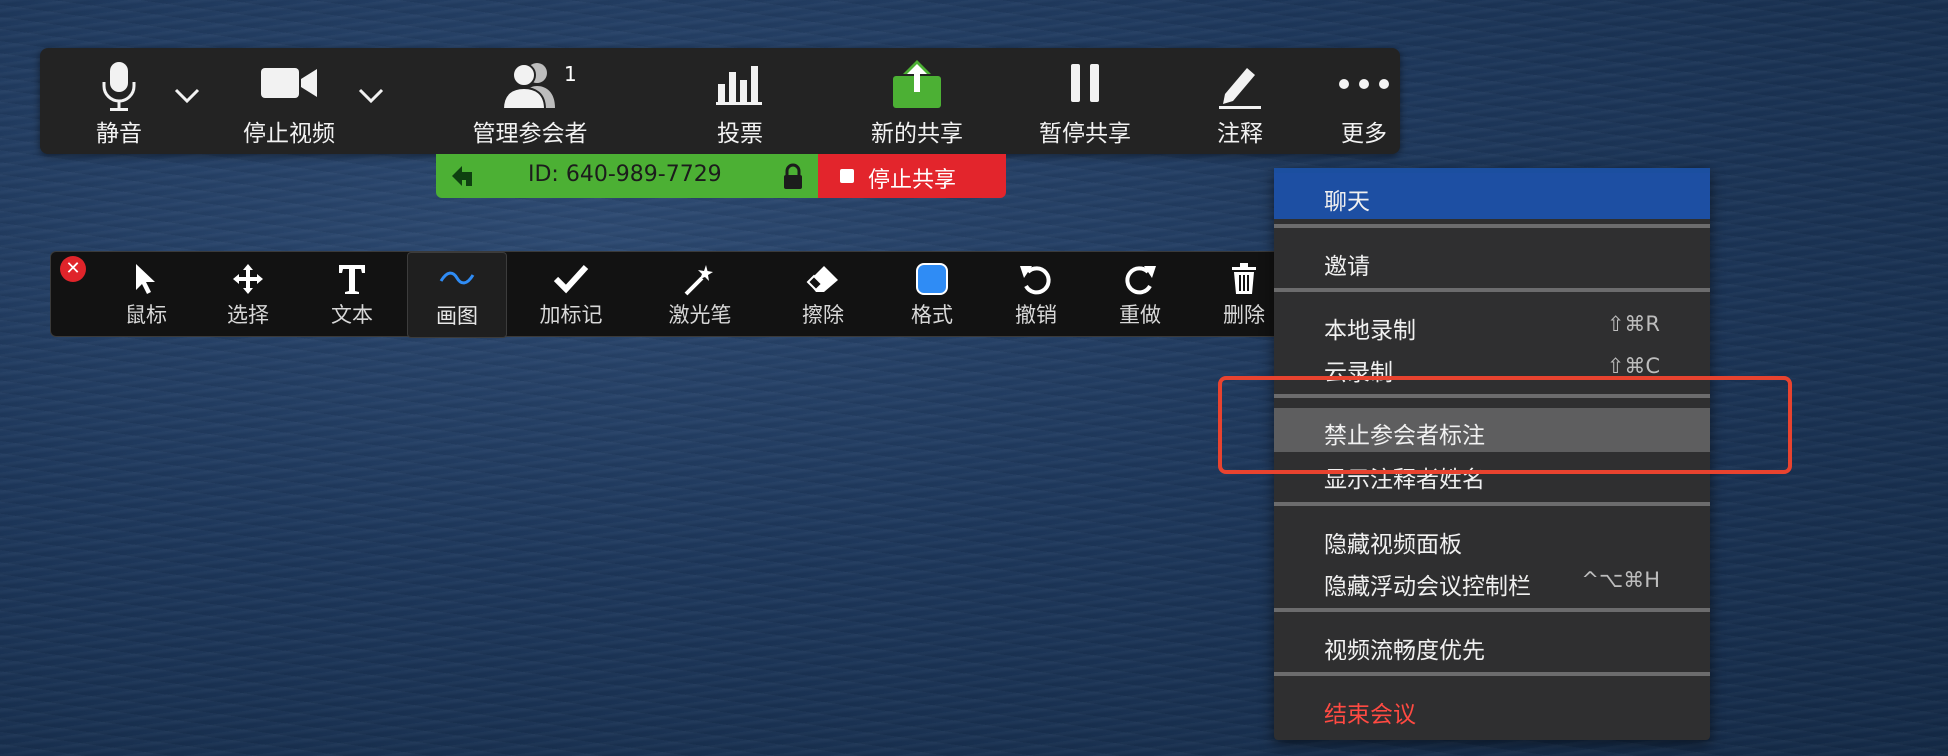  I want to click on new-share-button: 新的共享, so click(917, 101).